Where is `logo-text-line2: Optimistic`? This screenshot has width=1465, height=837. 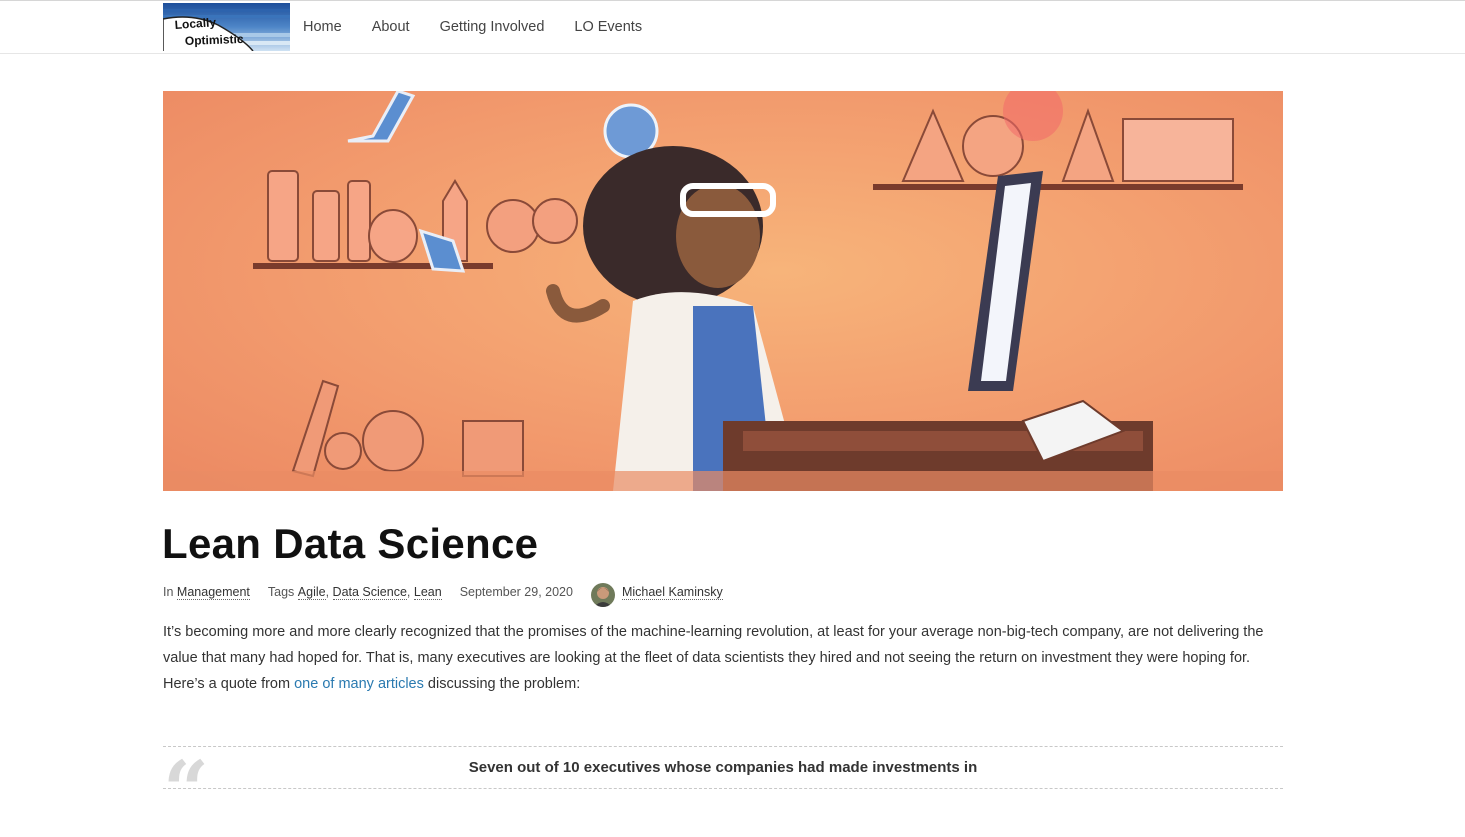
logo-text-line2: Optimistic is located at coordinates (214, 40).